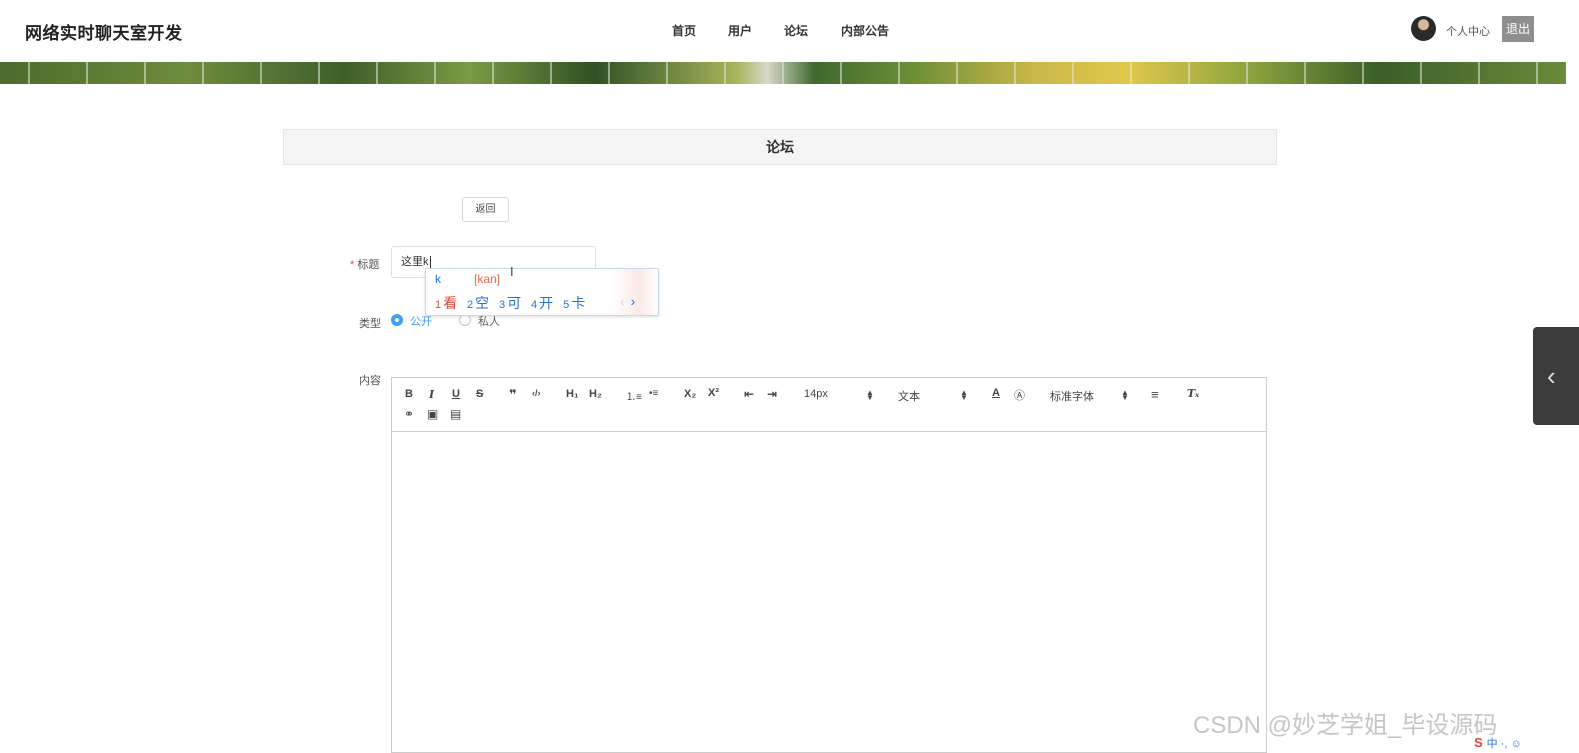 Image resolution: width=1579 pixels, height=753 pixels. I want to click on strike-button: S, so click(479, 394).